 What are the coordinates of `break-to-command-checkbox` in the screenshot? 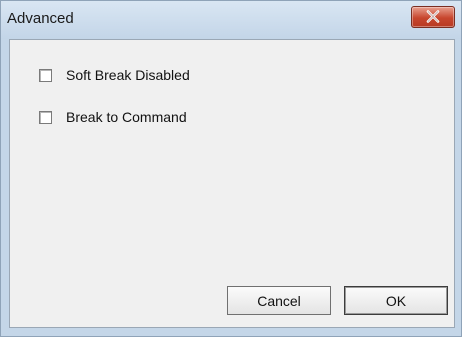 It's located at (45, 117).